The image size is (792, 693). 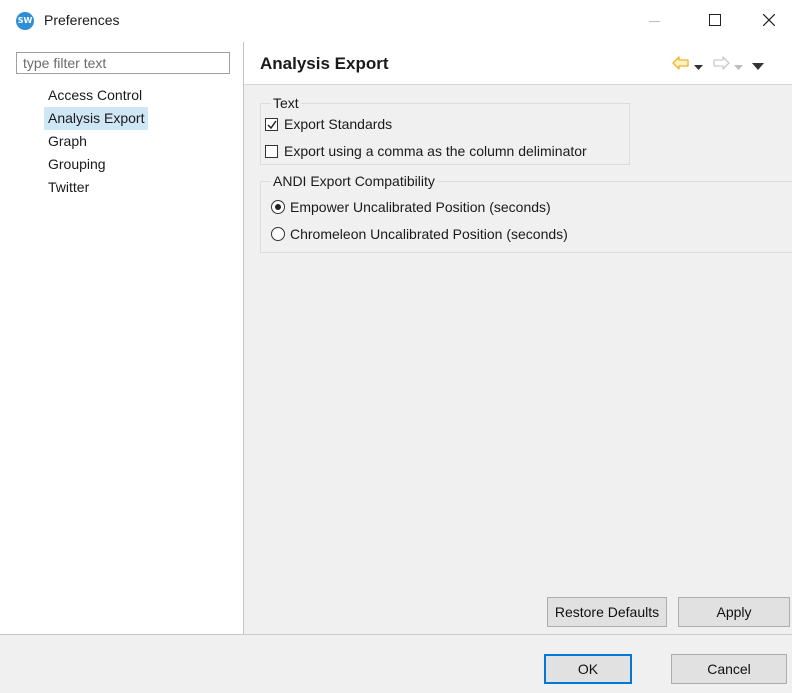 I want to click on page-navigation, so click(x=728, y=63).